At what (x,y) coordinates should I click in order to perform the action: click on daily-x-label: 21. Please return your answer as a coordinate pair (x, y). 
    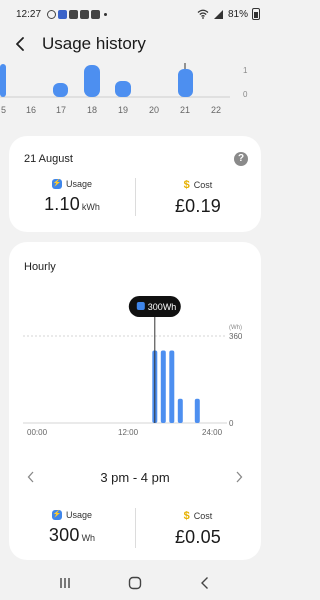
    Looking at the image, I should click on (185, 110).